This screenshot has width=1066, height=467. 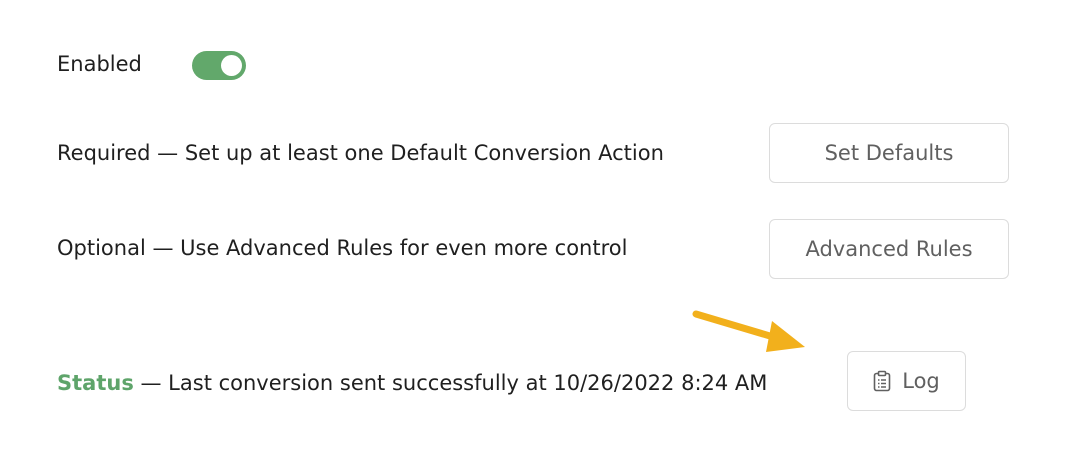 What do you see at coordinates (219, 65) in the screenshot?
I see `enabled-toggle` at bounding box center [219, 65].